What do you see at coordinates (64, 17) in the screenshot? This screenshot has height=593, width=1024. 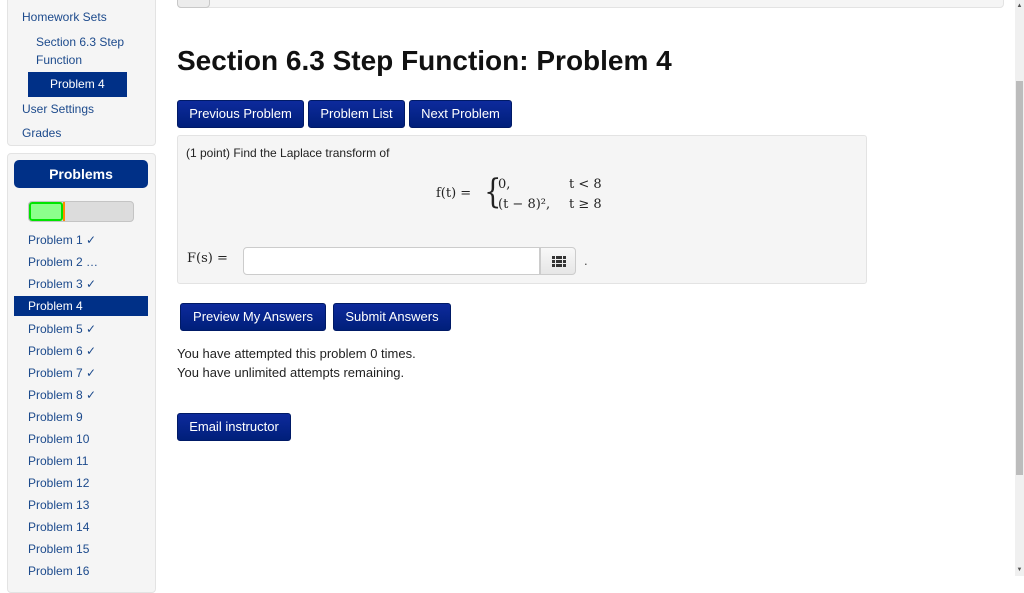 I see `nav-homework-sets: Homework Sets` at bounding box center [64, 17].